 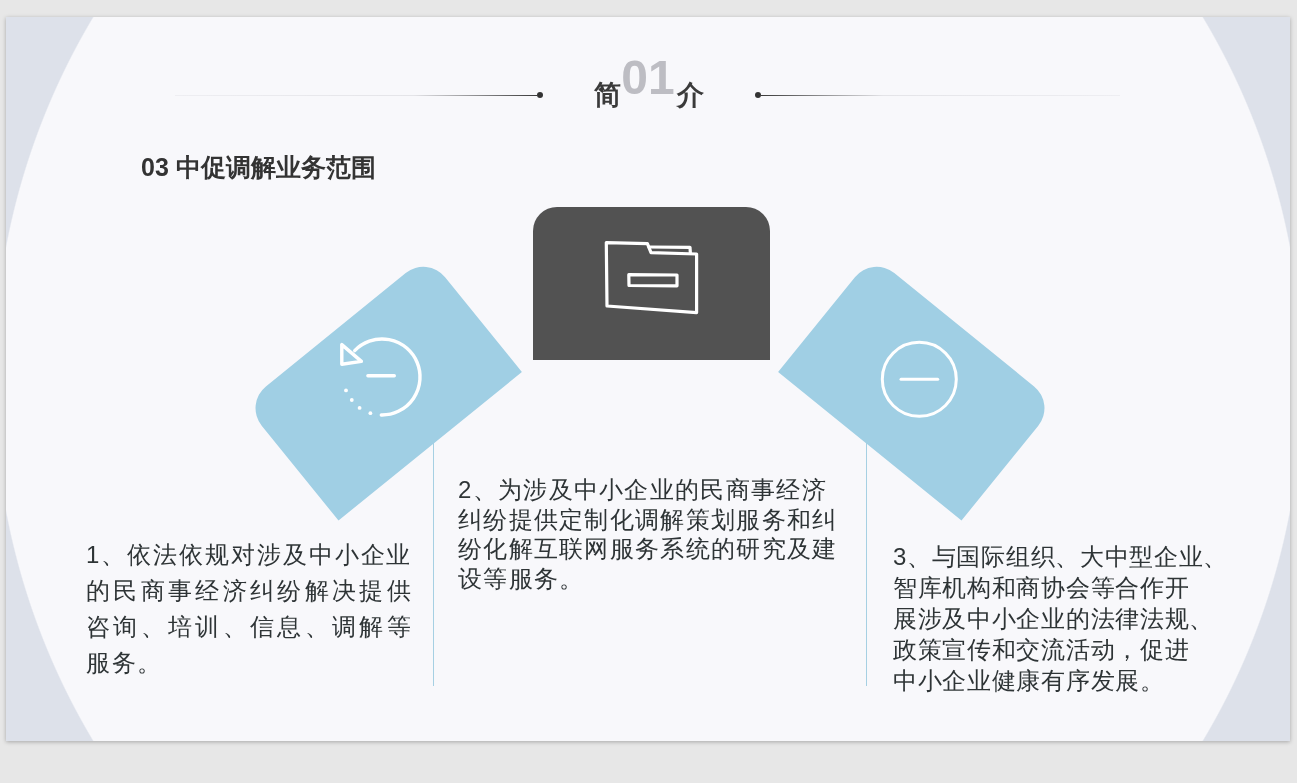 What do you see at coordinates (258, 167) in the screenshot?
I see `slide-heading: 03 中促调解业务范围` at bounding box center [258, 167].